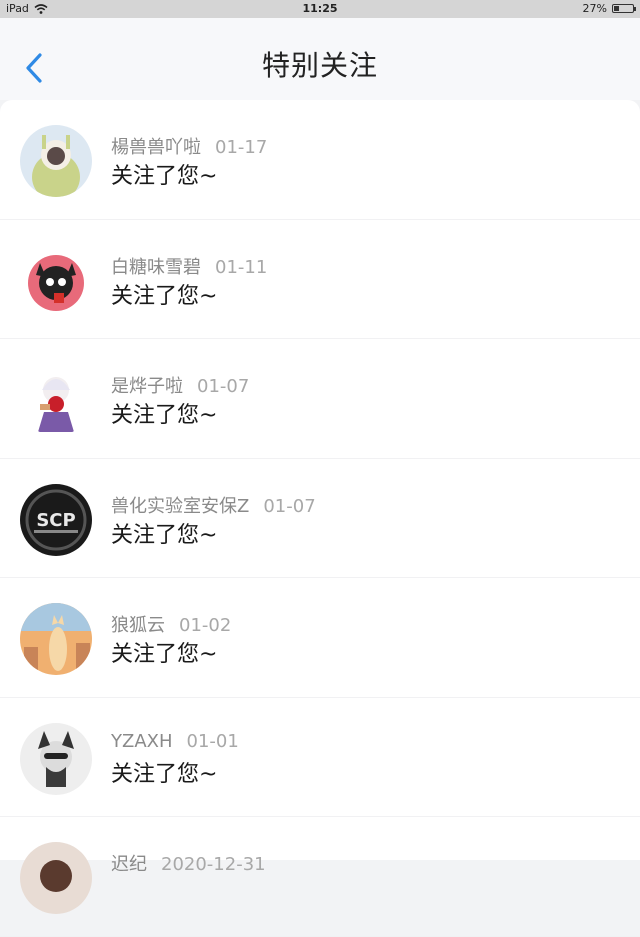 The image size is (640, 937). I want to click on date: 01-11, so click(241, 267).